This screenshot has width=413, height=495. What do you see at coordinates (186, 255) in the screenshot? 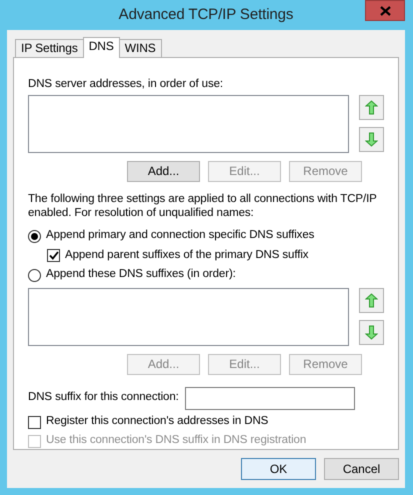
I see `checkbox-label: Append parent suffixes of the primary DNS suffix` at bounding box center [186, 255].